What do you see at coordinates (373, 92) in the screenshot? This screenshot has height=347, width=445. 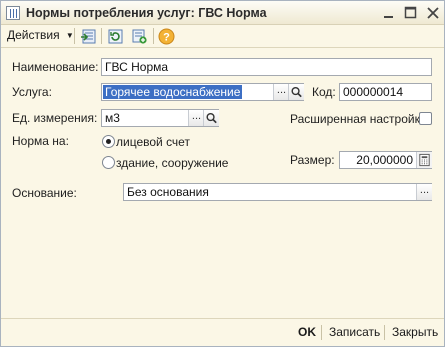 I see `code-value: 000000014` at bounding box center [373, 92].